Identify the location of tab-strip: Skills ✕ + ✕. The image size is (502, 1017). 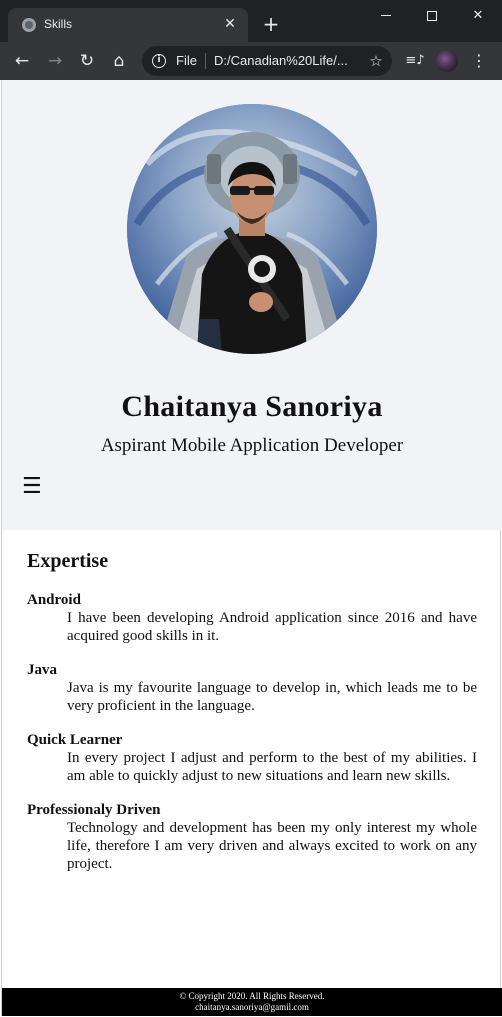
(251, 21).